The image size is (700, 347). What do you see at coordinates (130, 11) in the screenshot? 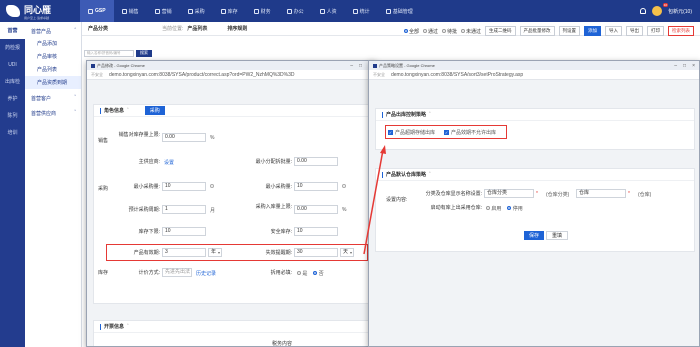
I see `nav-item-1: 销售` at bounding box center [130, 11].